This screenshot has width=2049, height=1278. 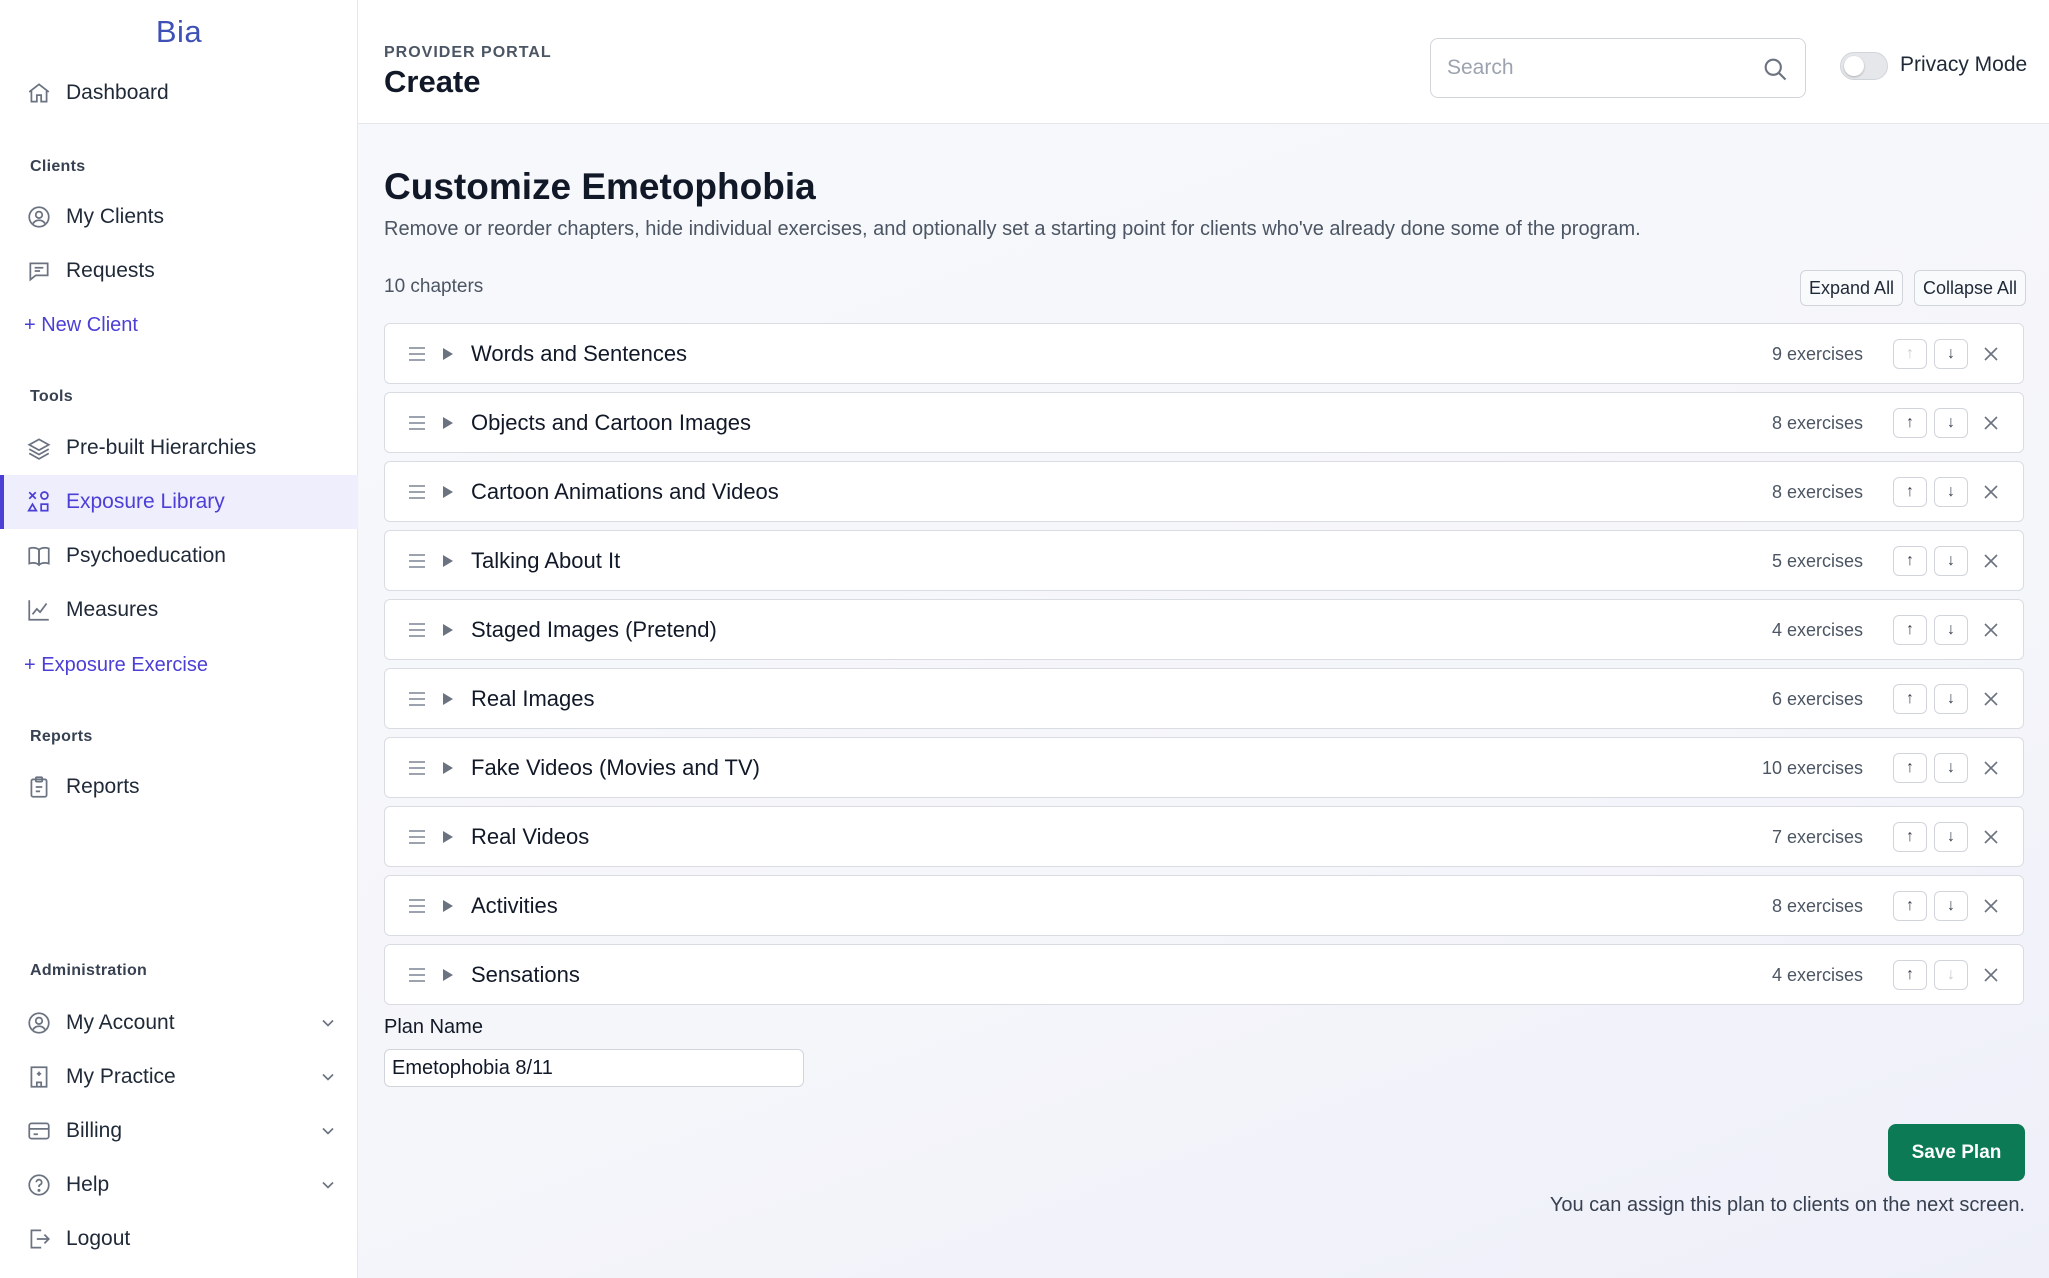 What do you see at coordinates (179, 787) in the screenshot?
I see `sidebar-item-reports: Reports` at bounding box center [179, 787].